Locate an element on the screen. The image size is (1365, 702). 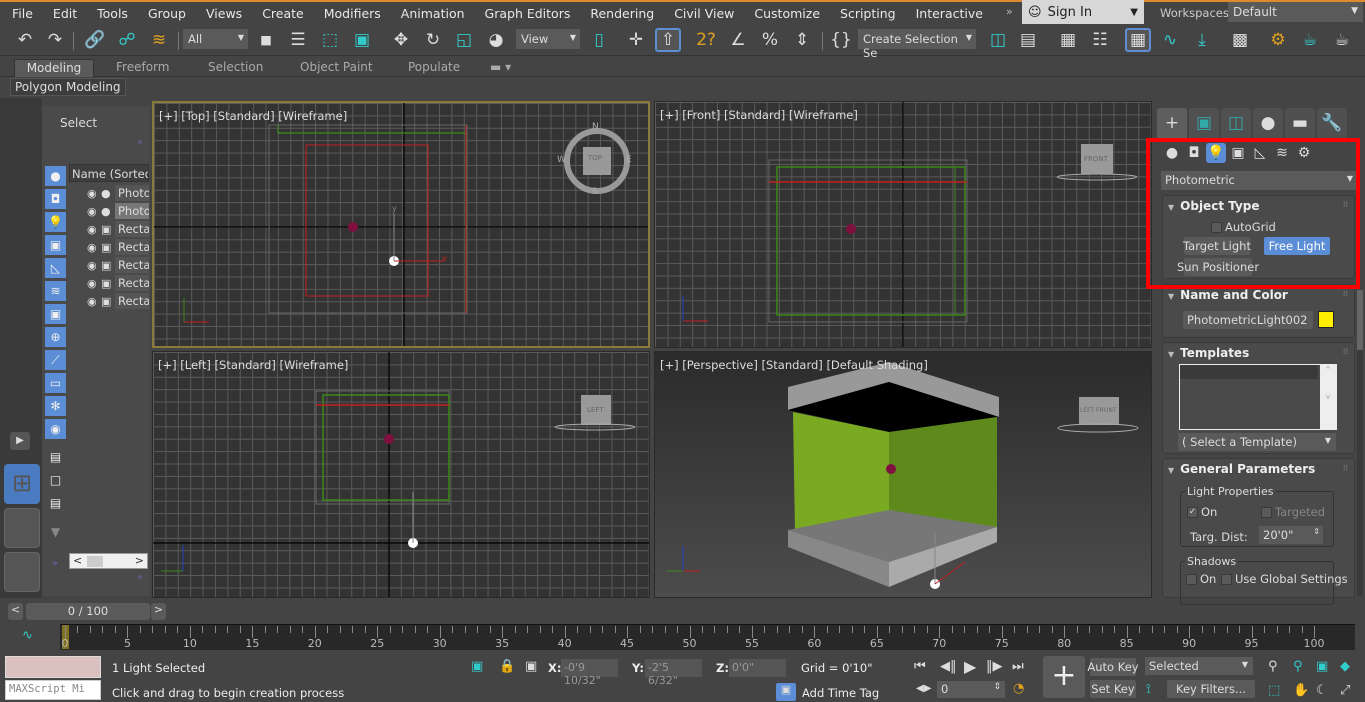
menu-animation: Animation is located at coordinates (433, 13).